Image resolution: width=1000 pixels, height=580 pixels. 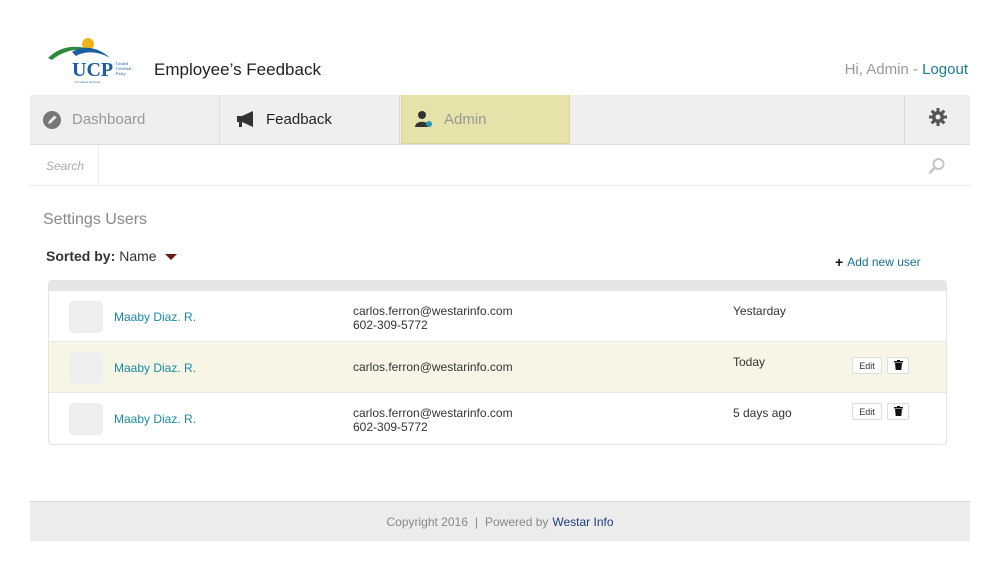 I want to click on megaphone-icon, so click(x=246, y=119).